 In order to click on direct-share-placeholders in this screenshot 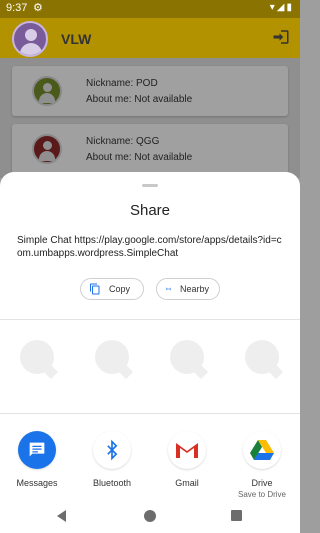, I will do `click(150, 360)`.